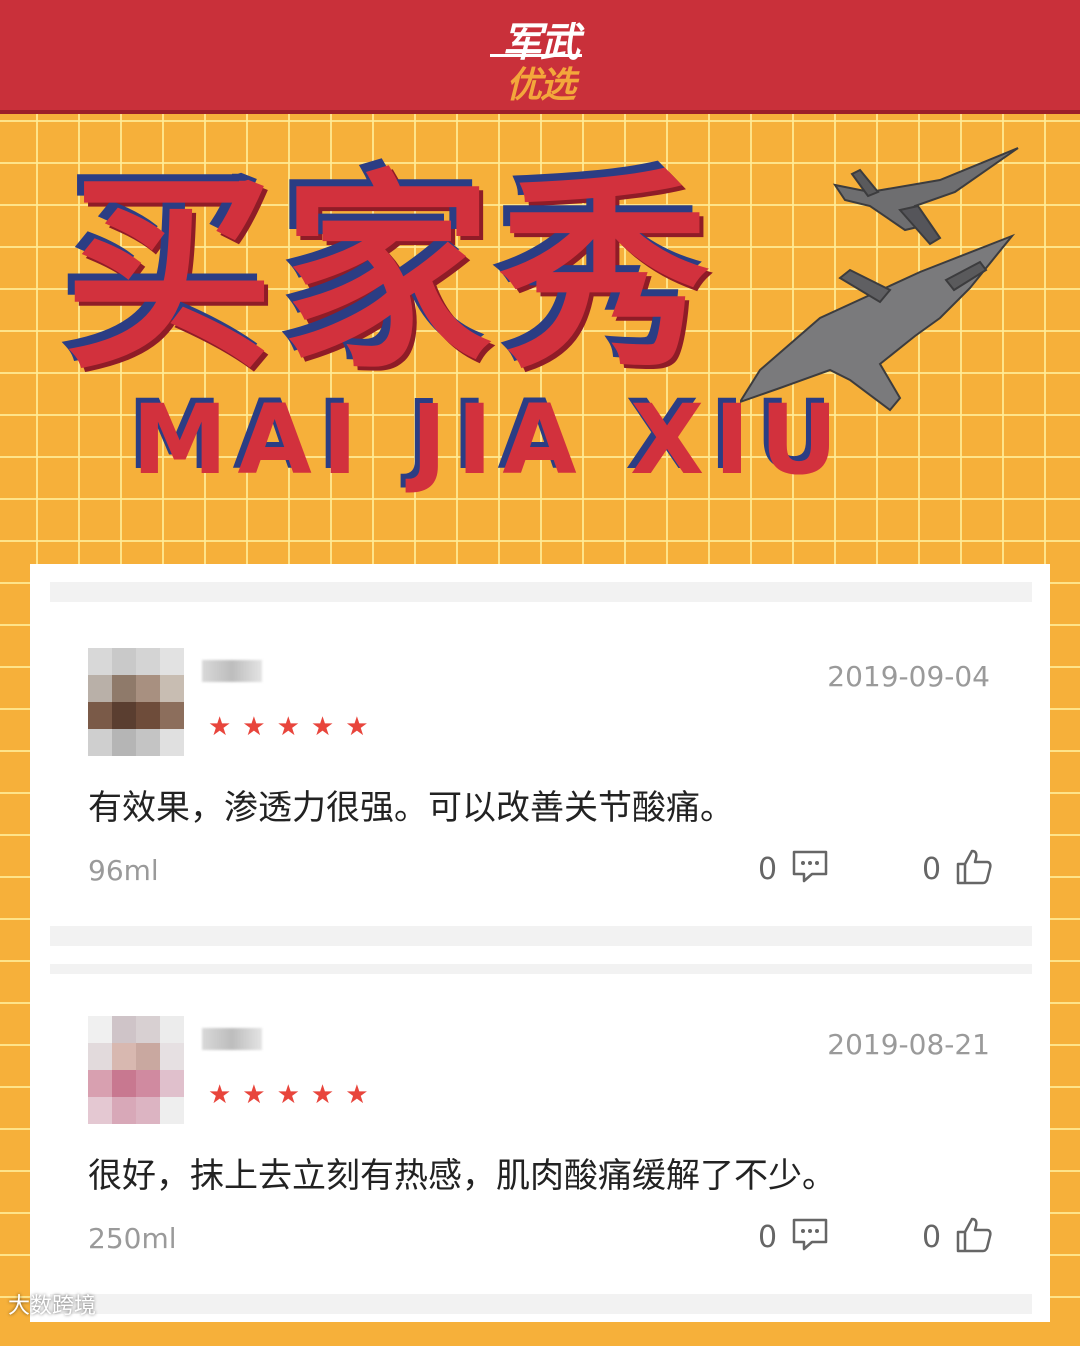 The height and width of the screenshot is (1346, 1080). Describe the element at coordinates (908, 676) in the screenshot. I see `review-date: 2019-09-04` at that location.